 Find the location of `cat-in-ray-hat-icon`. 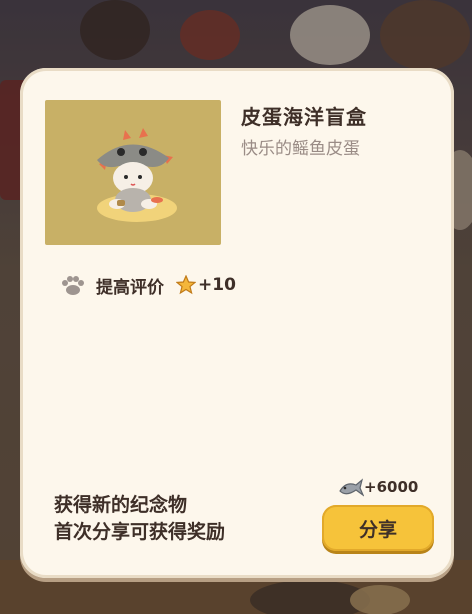

cat-in-ray-hat-icon is located at coordinates (137, 175).